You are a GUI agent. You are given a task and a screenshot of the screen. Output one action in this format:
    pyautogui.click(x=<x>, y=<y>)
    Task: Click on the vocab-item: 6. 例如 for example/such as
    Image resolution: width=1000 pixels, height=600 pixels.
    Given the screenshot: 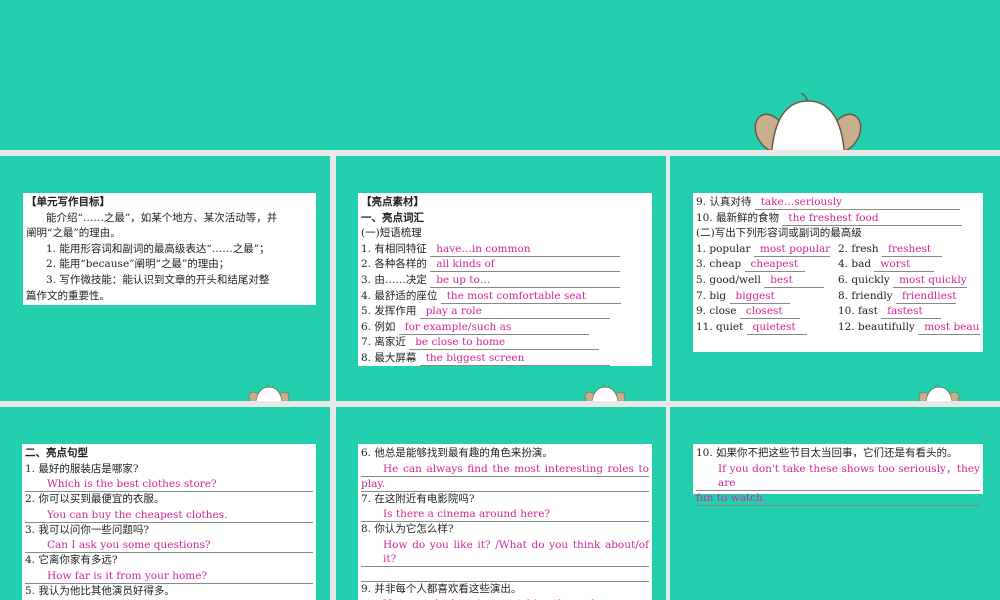 What is the action you would take?
    pyautogui.click(x=505, y=328)
    